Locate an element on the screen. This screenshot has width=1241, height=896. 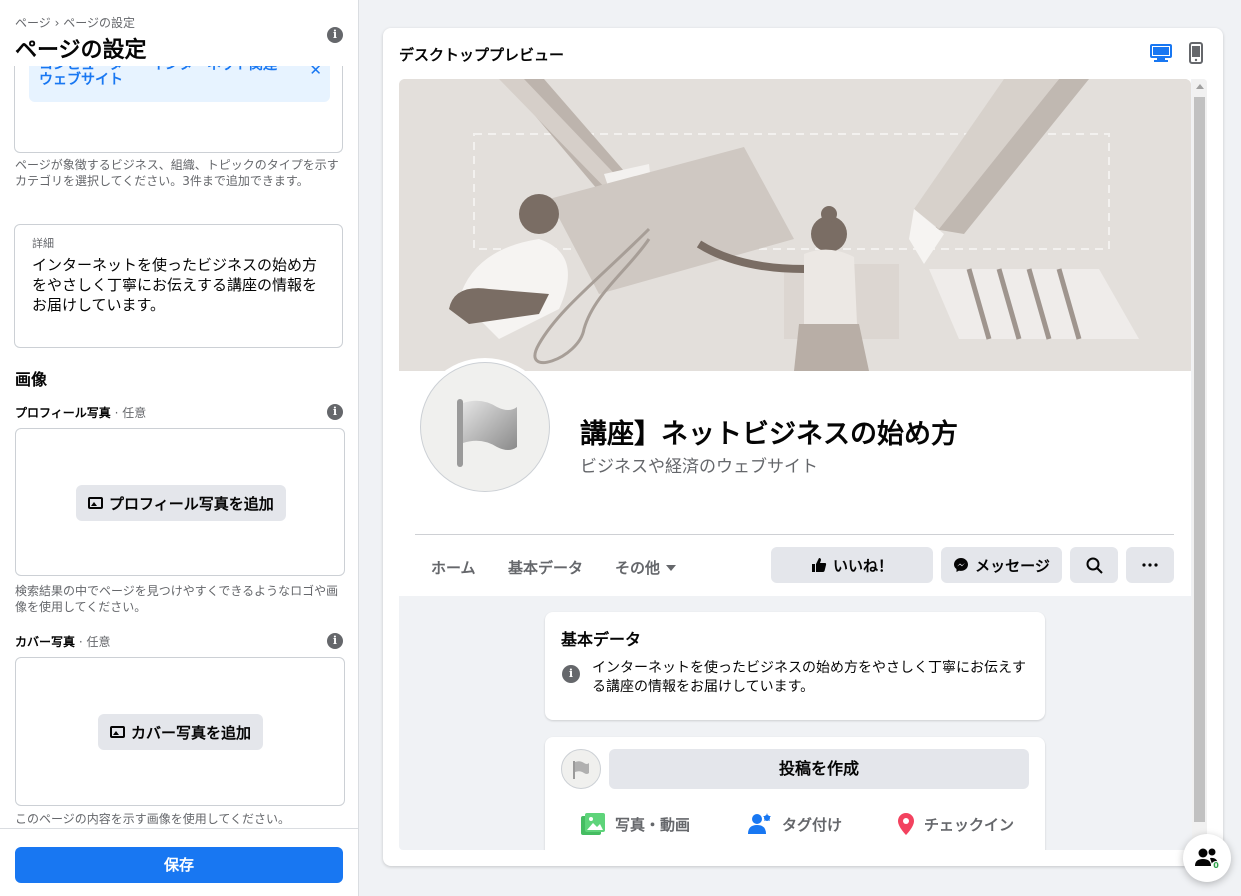
tab-more-label: その他 is located at coordinates (638, 568).